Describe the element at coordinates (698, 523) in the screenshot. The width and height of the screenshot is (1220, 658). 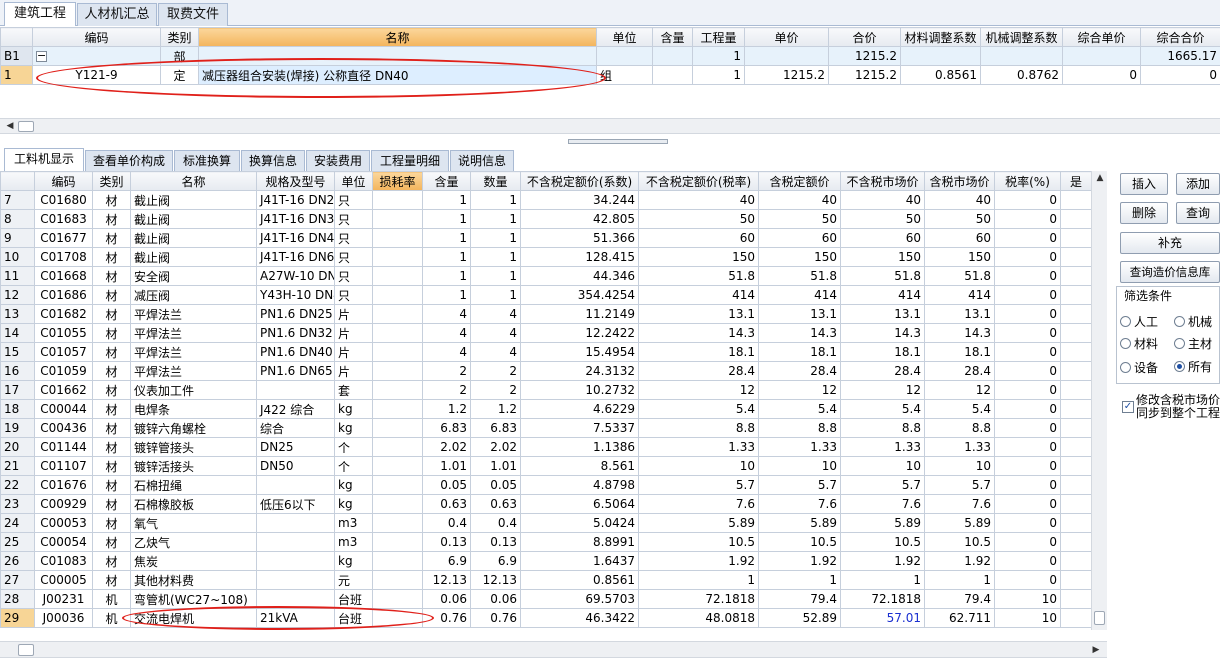
I see `cell-pretax-quota-rate: 5.89` at that location.